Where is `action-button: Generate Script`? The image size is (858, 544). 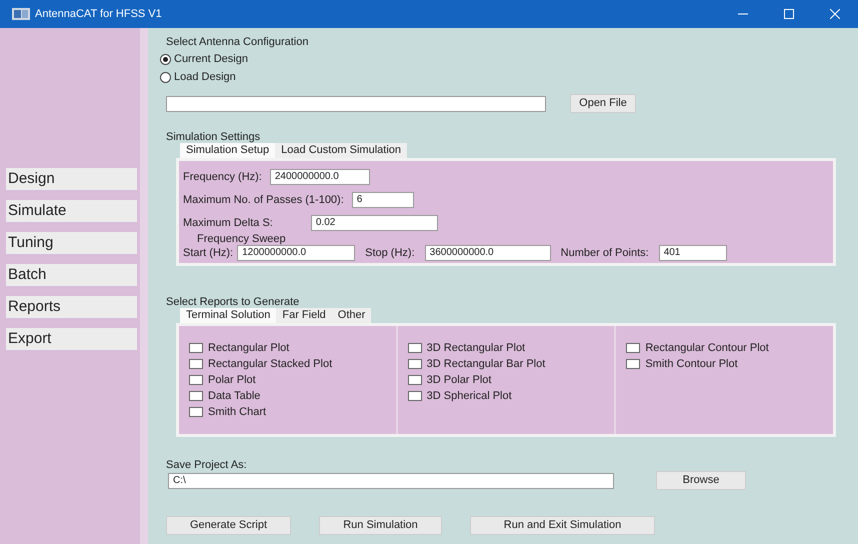
action-button: Generate Script is located at coordinates (228, 525).